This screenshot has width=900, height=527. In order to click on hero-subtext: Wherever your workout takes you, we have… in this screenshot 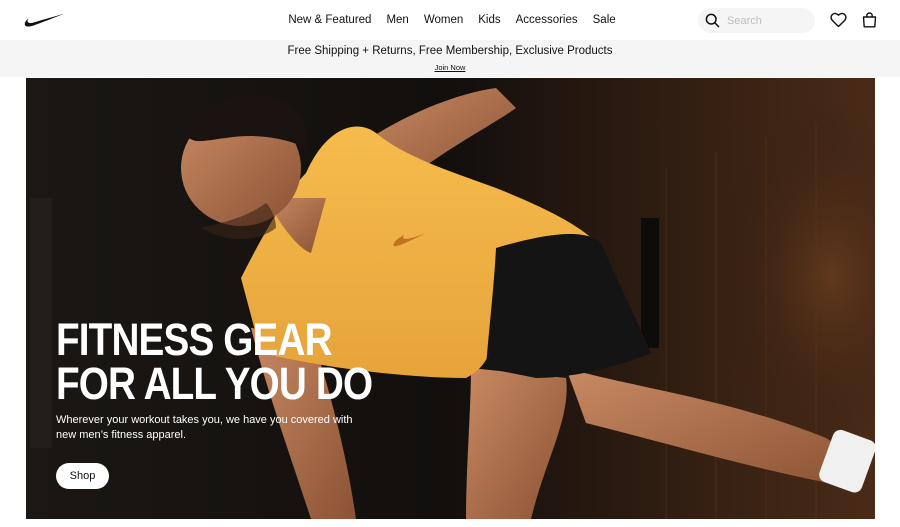, I will do `click(204, 427)`.